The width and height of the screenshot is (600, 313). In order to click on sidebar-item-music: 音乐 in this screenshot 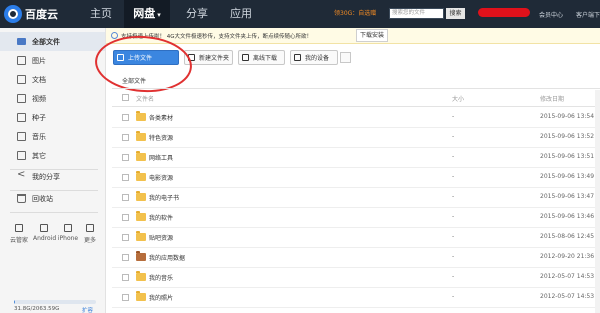, I will do `click(52, 136)`.